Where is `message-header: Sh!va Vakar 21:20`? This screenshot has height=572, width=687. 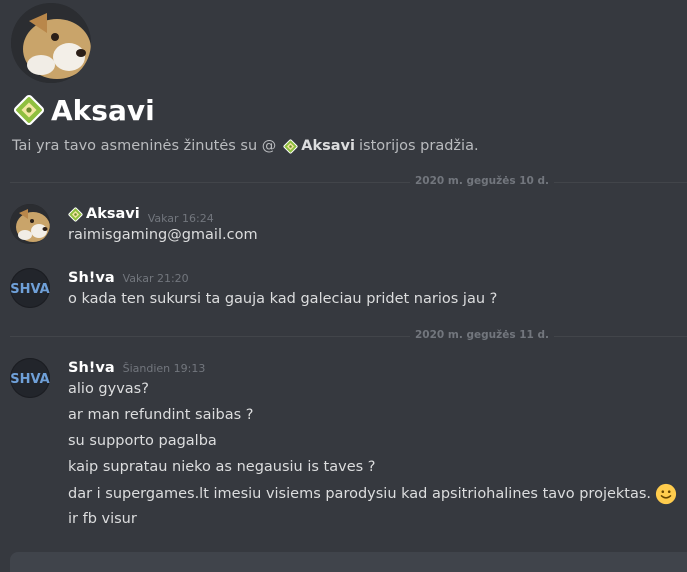 message-header: Sh!va Vakar 21:20 is located at coordinates (128, 278).